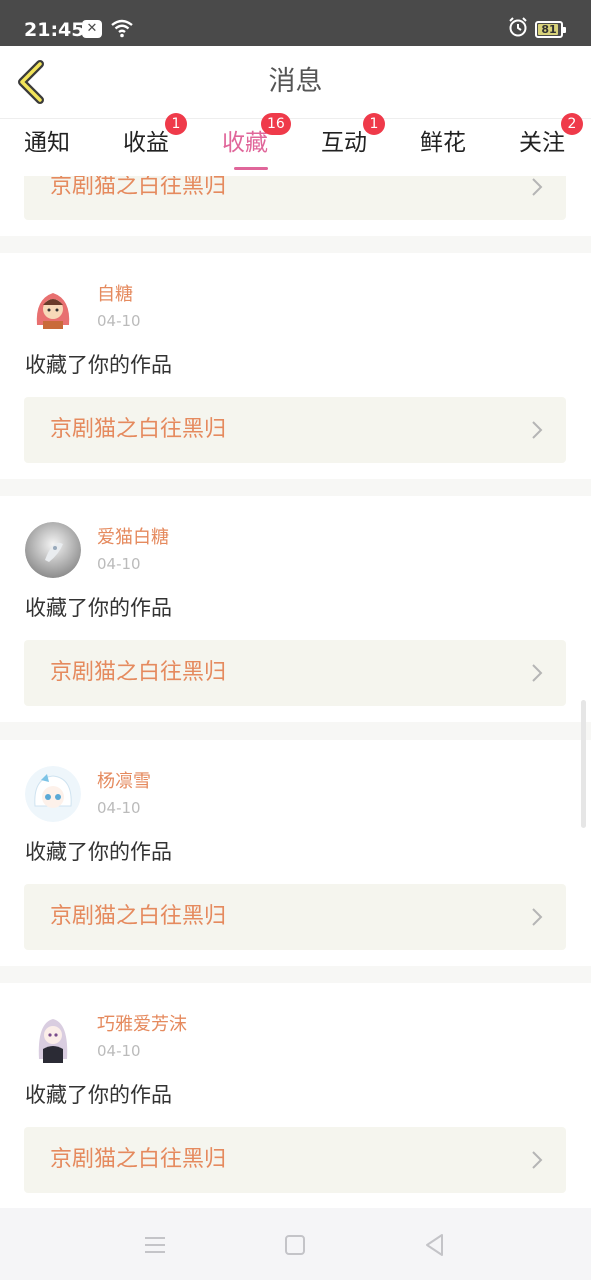 The image size is (591, 1280). I want to click on active-tab-indicator, so click(251, 168).